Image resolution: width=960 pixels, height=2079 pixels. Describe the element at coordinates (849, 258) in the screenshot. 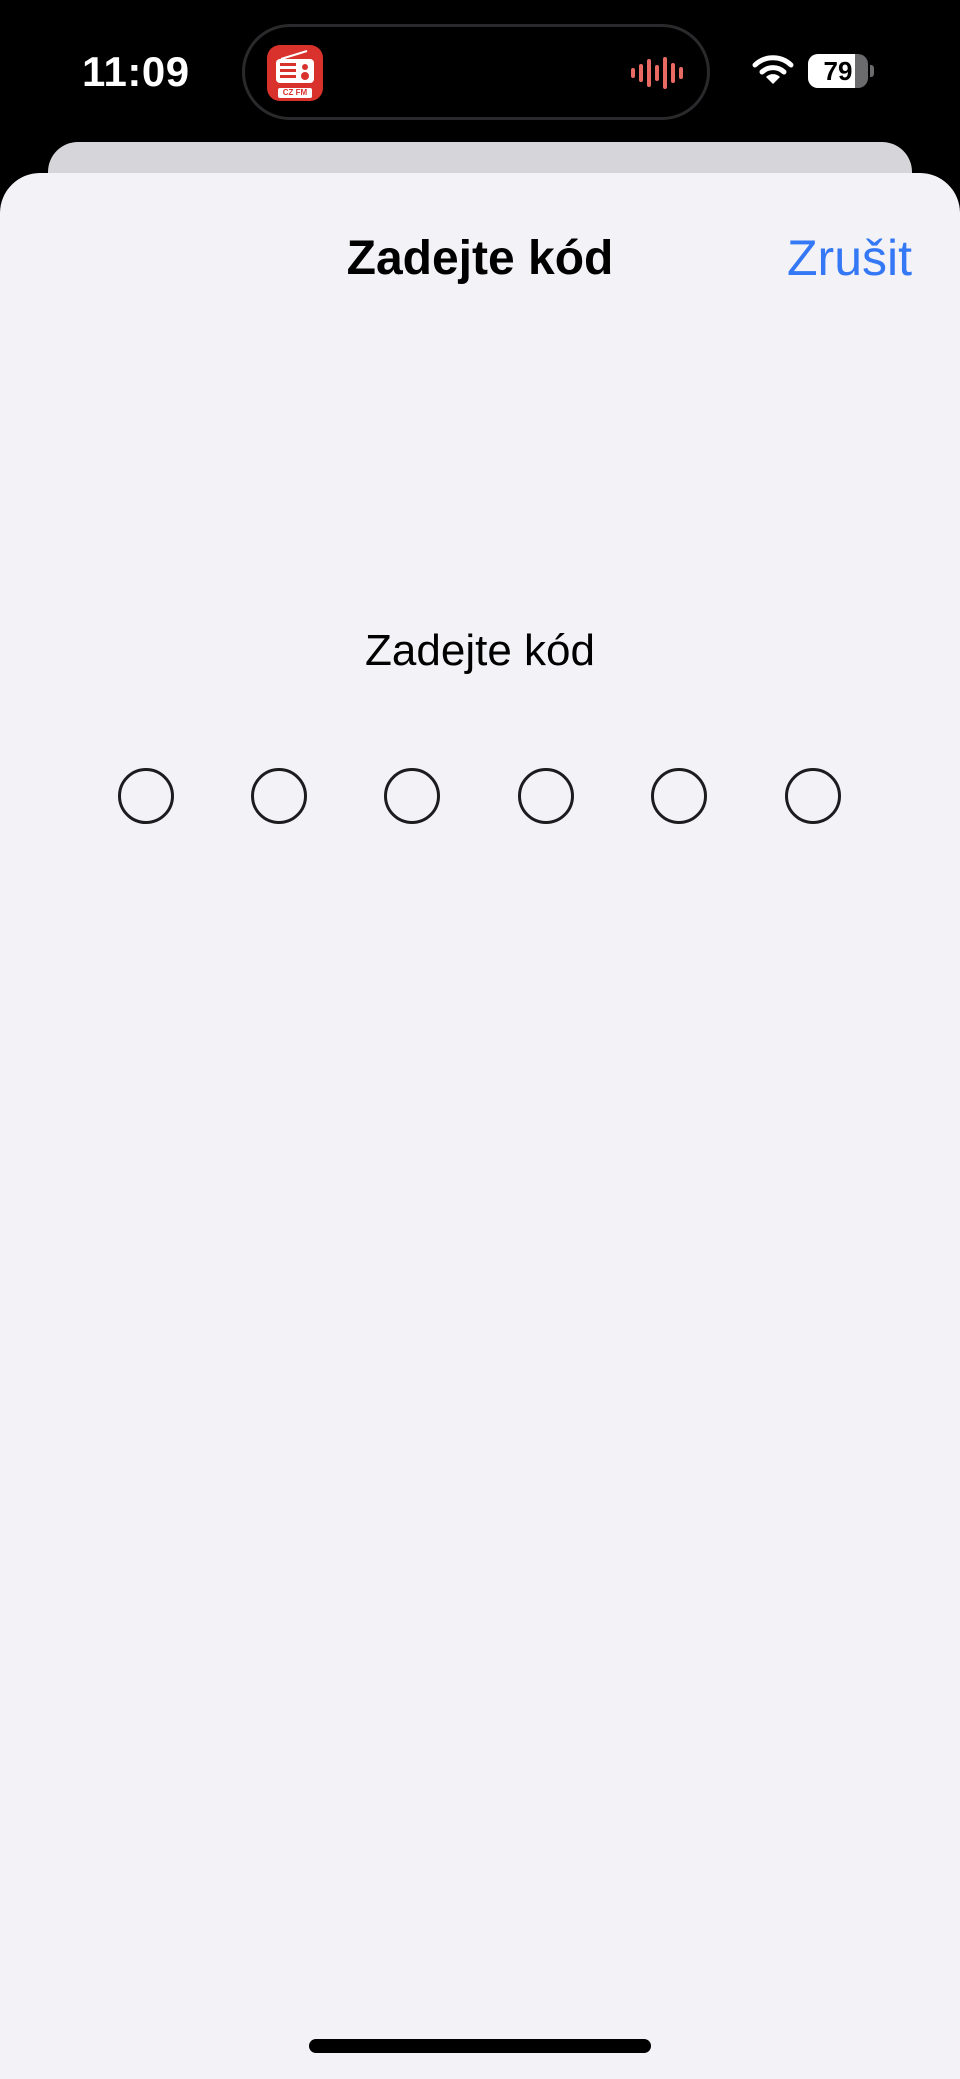

I see `cancel-button: Zrušit` at that location.